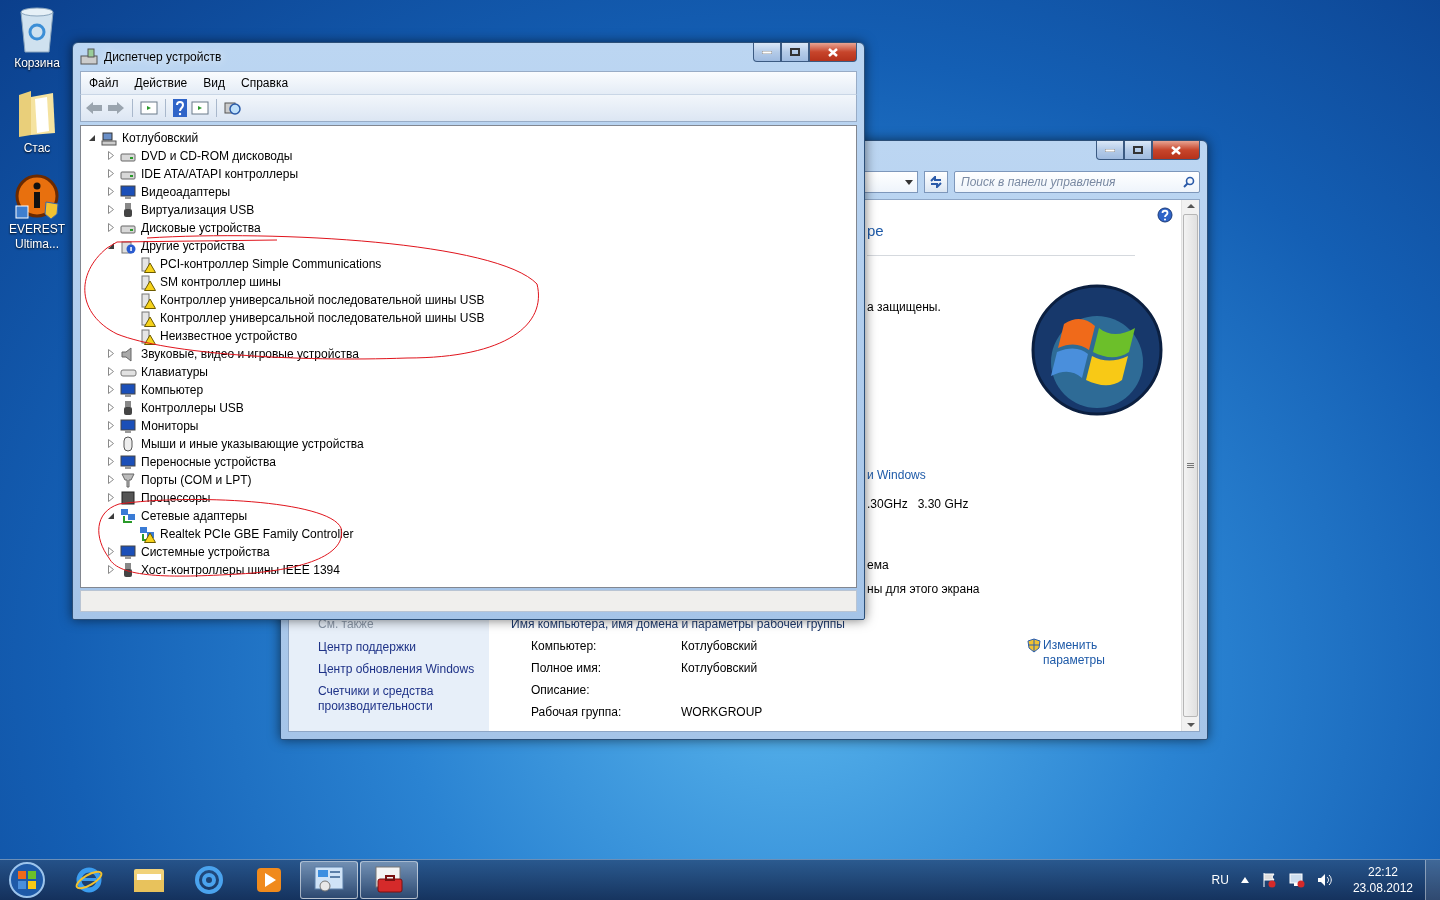 The image size is (1440, 900). Describe the element at coordinates (214, 83) in the screenshot. I see `menu-item: Вид` at that location.